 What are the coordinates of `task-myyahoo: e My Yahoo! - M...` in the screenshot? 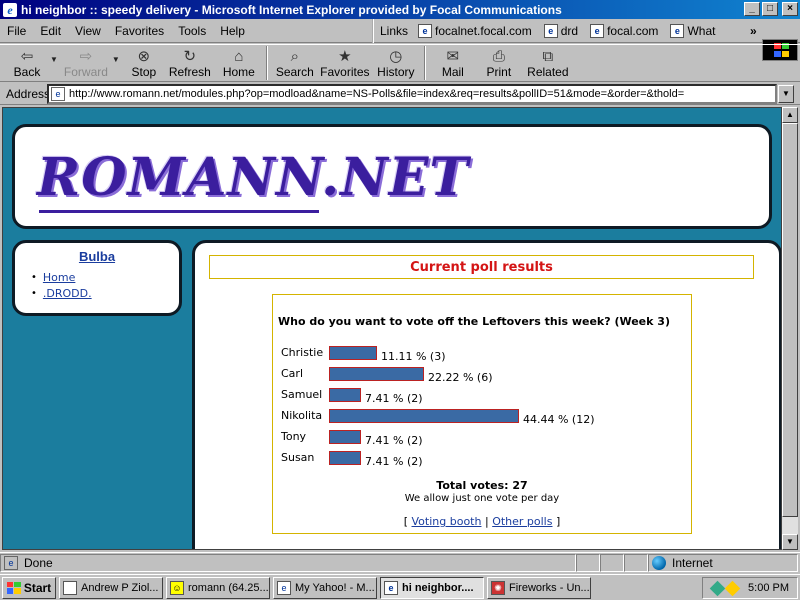 It's located at (325, 587).